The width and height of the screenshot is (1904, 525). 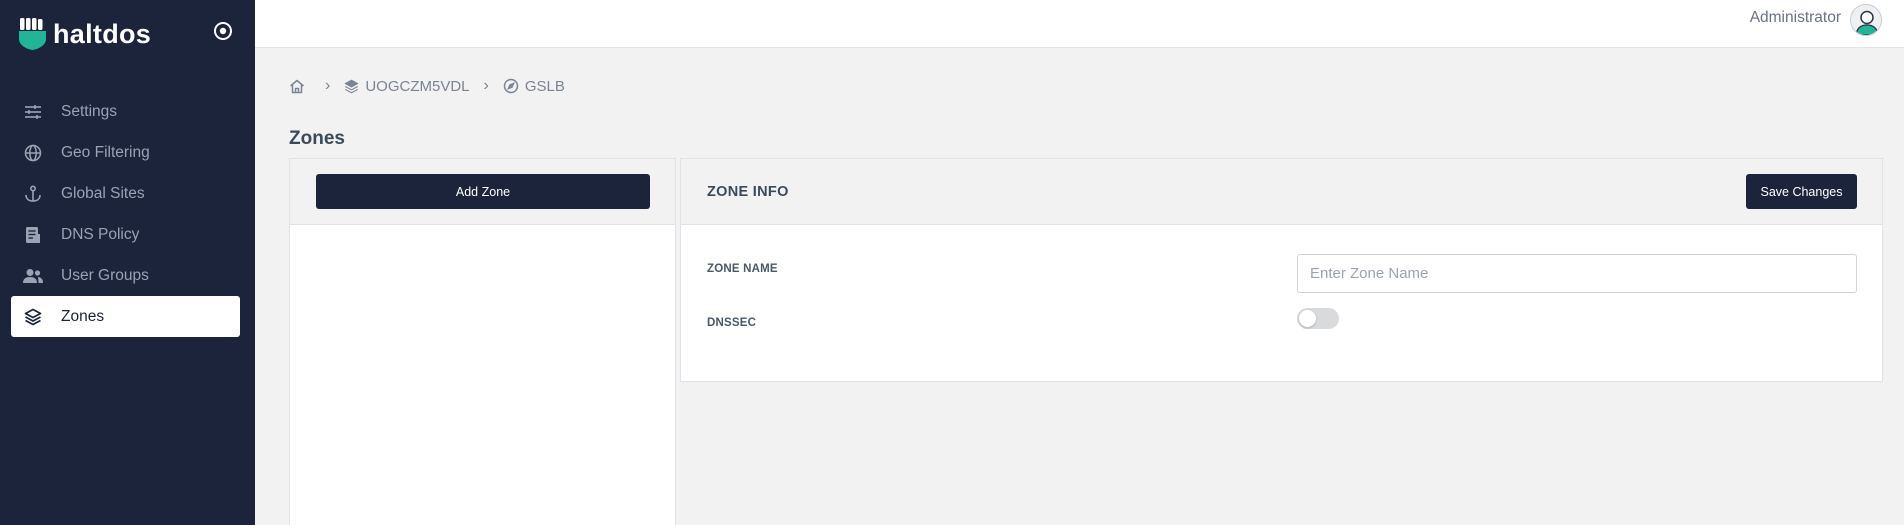 I want to click on top-bar: Administrator, so click(x=1079, y=24).